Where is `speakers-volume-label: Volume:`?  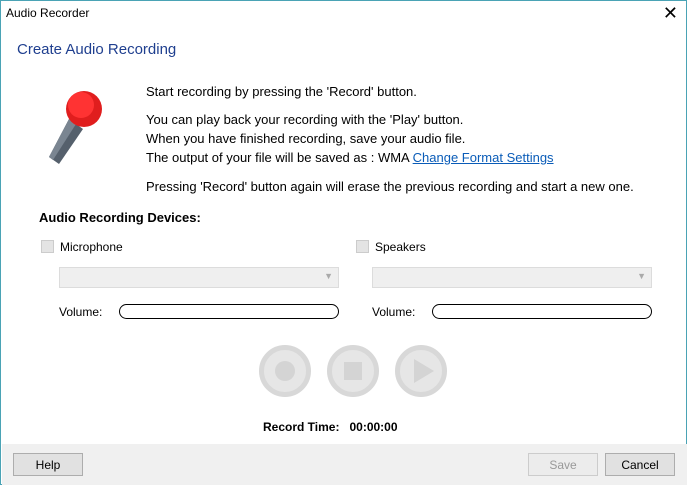 speakers-volume-label: Volume: is located at coordinates (394, 312).